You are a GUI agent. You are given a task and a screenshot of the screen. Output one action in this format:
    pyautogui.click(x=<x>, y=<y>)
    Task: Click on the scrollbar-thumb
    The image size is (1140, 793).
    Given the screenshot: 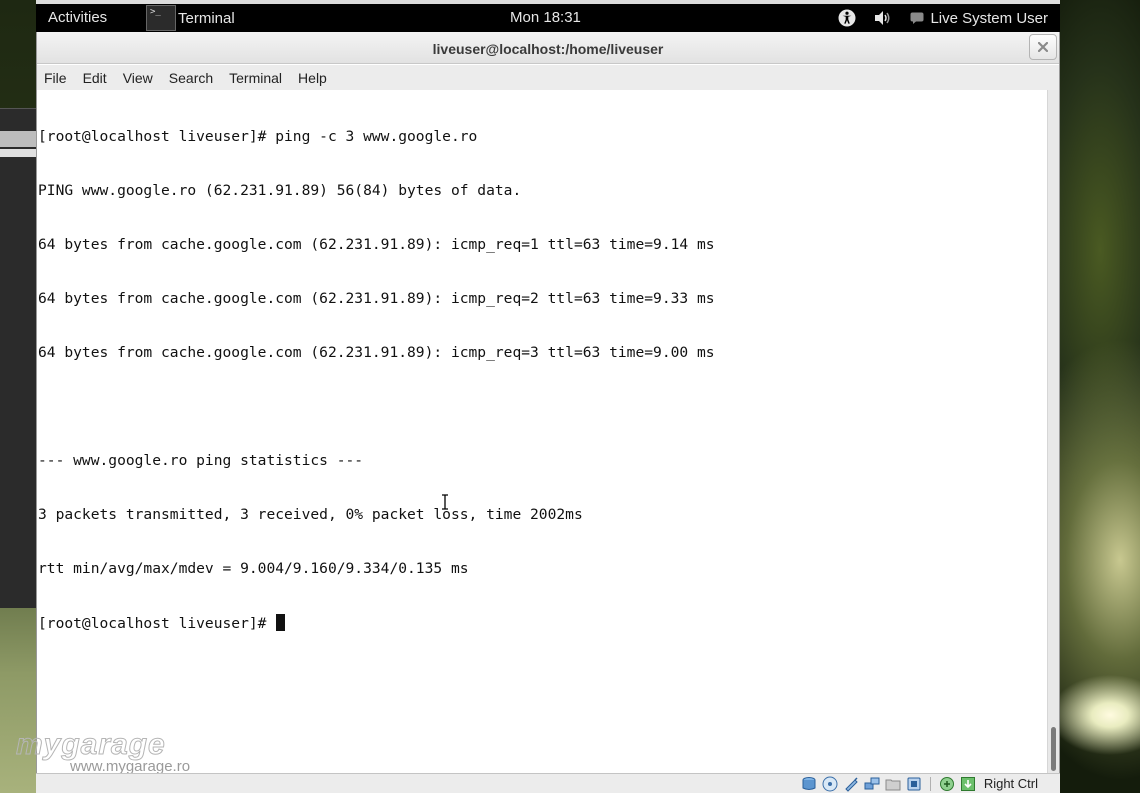 What is the action you would take?
    pyautogui.click(x=1053, y=749)
    